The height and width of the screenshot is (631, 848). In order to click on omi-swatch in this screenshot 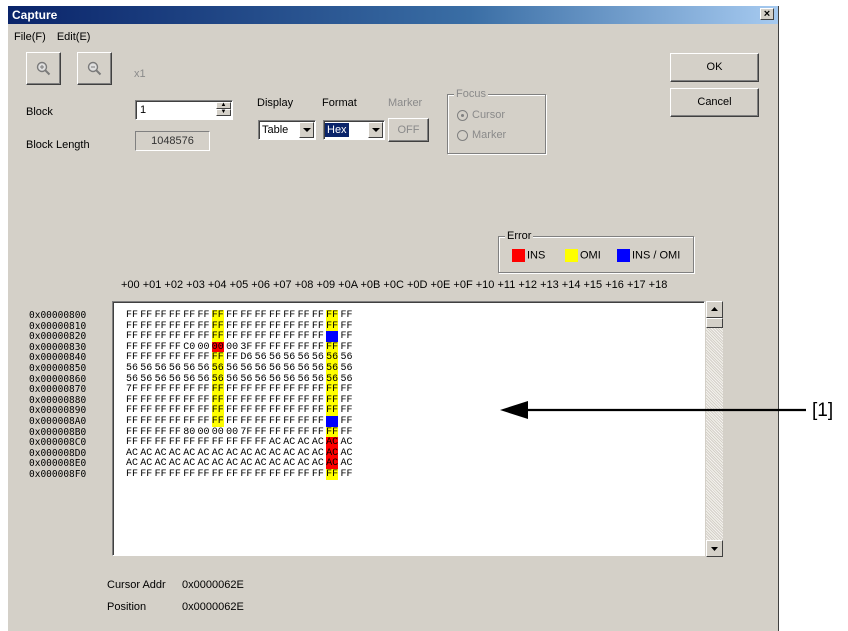, I will do `click(571, 255)`.